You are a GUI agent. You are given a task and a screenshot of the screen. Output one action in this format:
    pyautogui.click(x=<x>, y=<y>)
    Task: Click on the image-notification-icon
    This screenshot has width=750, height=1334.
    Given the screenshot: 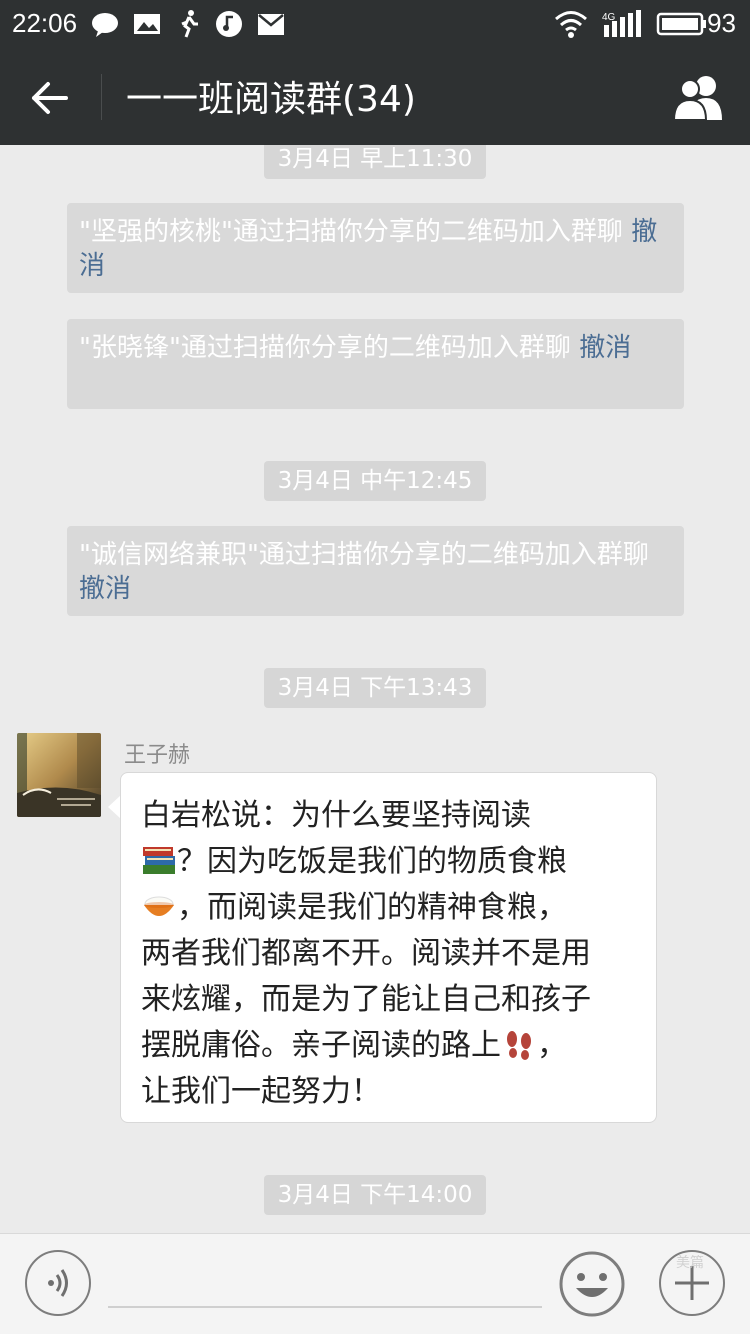 What is the action you would take?
    pyautogui.click(x=147, y=24)
    